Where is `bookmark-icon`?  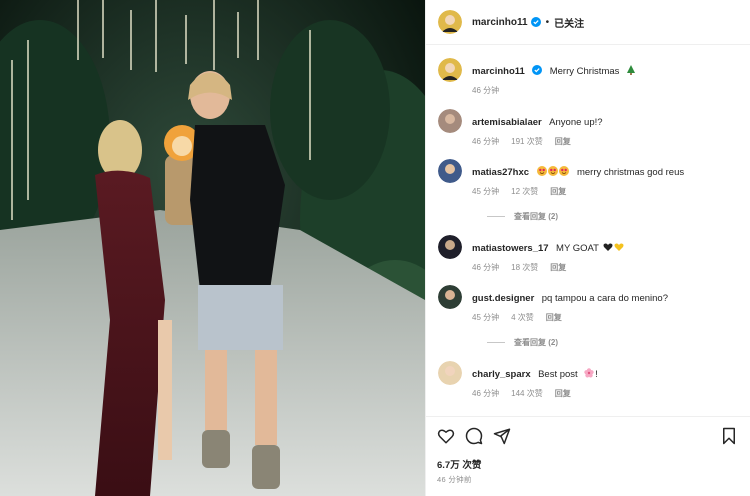
bookmark-icon is located at coordinates (729, 436).